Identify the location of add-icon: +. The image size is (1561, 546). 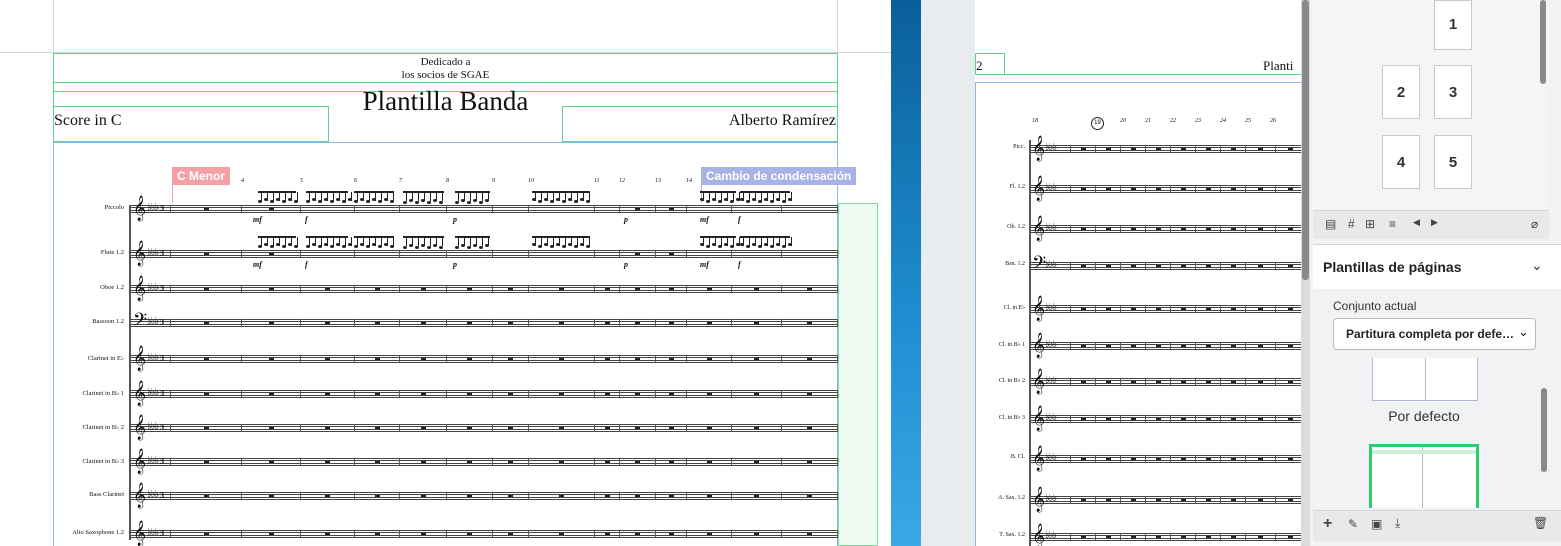
(1327, 524).